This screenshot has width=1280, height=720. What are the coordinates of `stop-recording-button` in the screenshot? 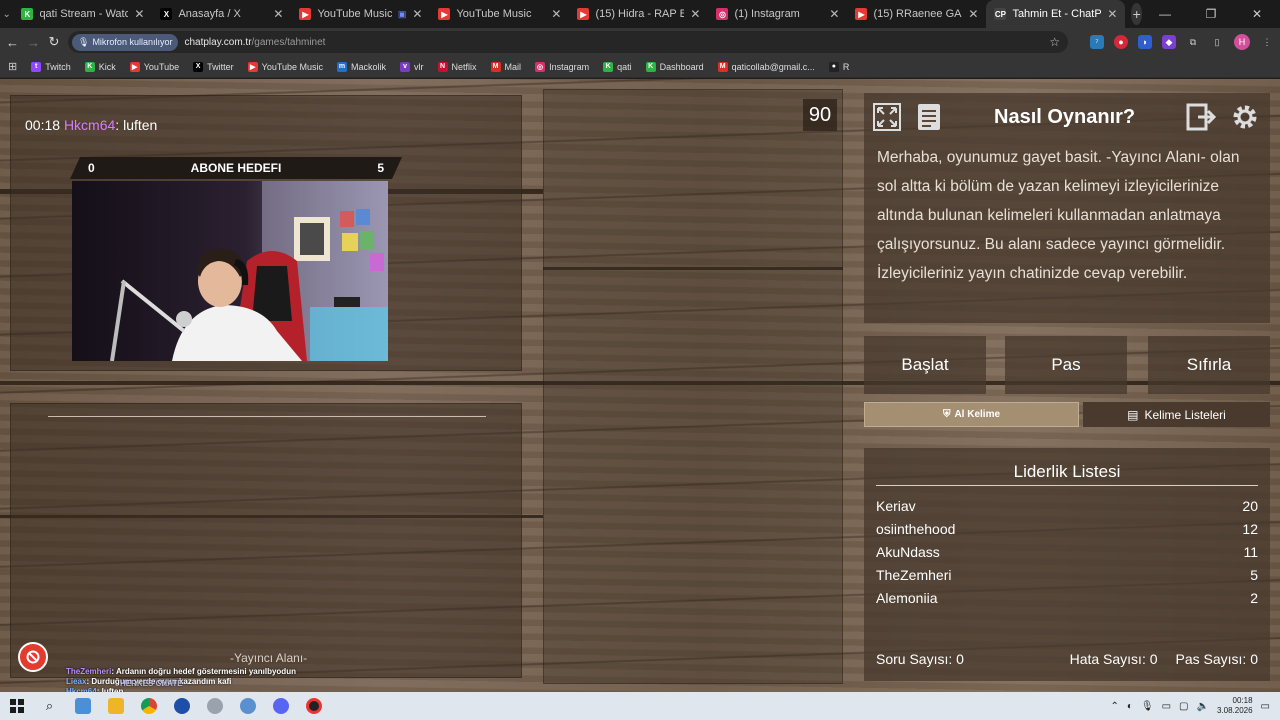 It's located at (33, 657).